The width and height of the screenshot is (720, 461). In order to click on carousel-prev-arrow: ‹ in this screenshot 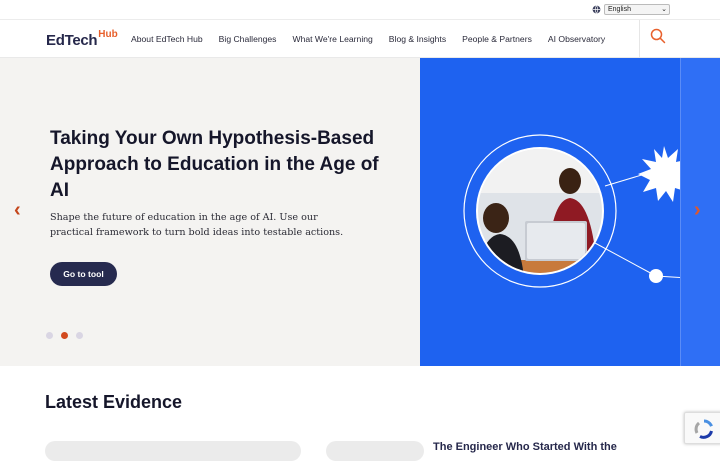, I will do `click(17, 210)`.